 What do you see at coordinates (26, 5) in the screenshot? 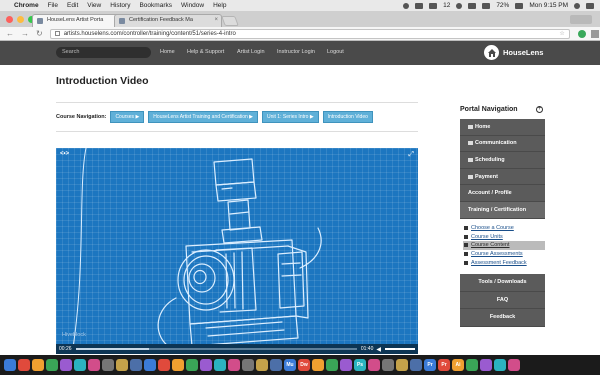
I see `menu-app: Chrome` at bounding box center [26, 5].